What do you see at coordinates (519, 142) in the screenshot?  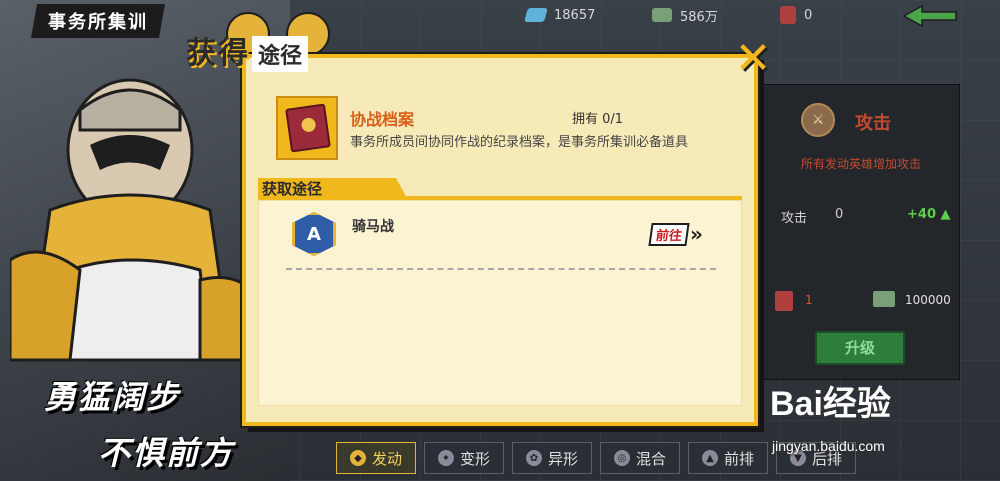 I see `item-description: 事务所成员间协同作战的纪录档案，是事务所集训必备道具` at bounding box center [519, 142].